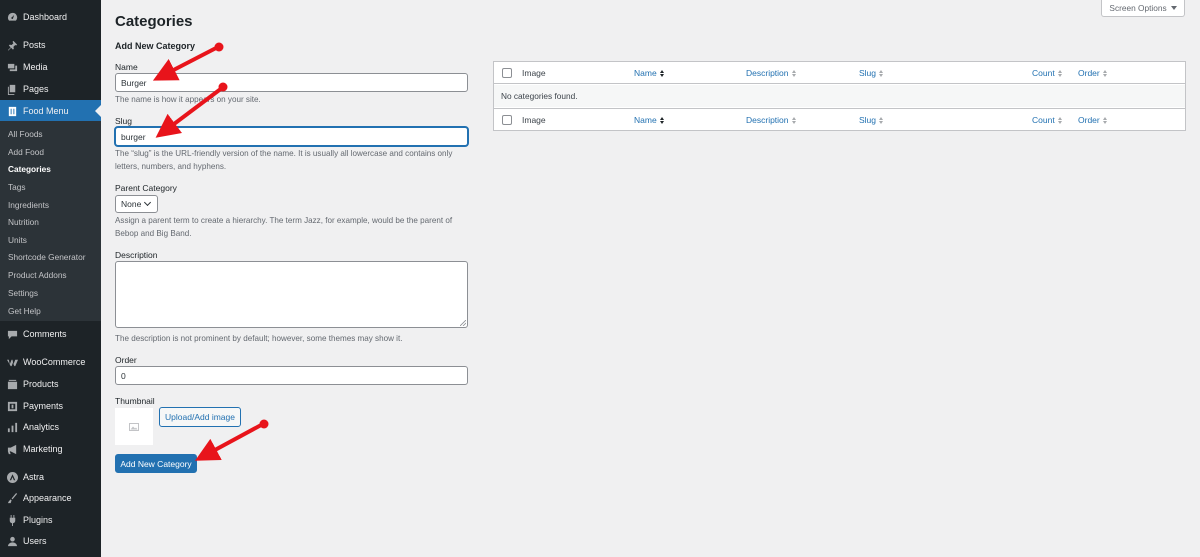  I want to click on sidebar-item-appearance: Appearance, so click(50, 498).